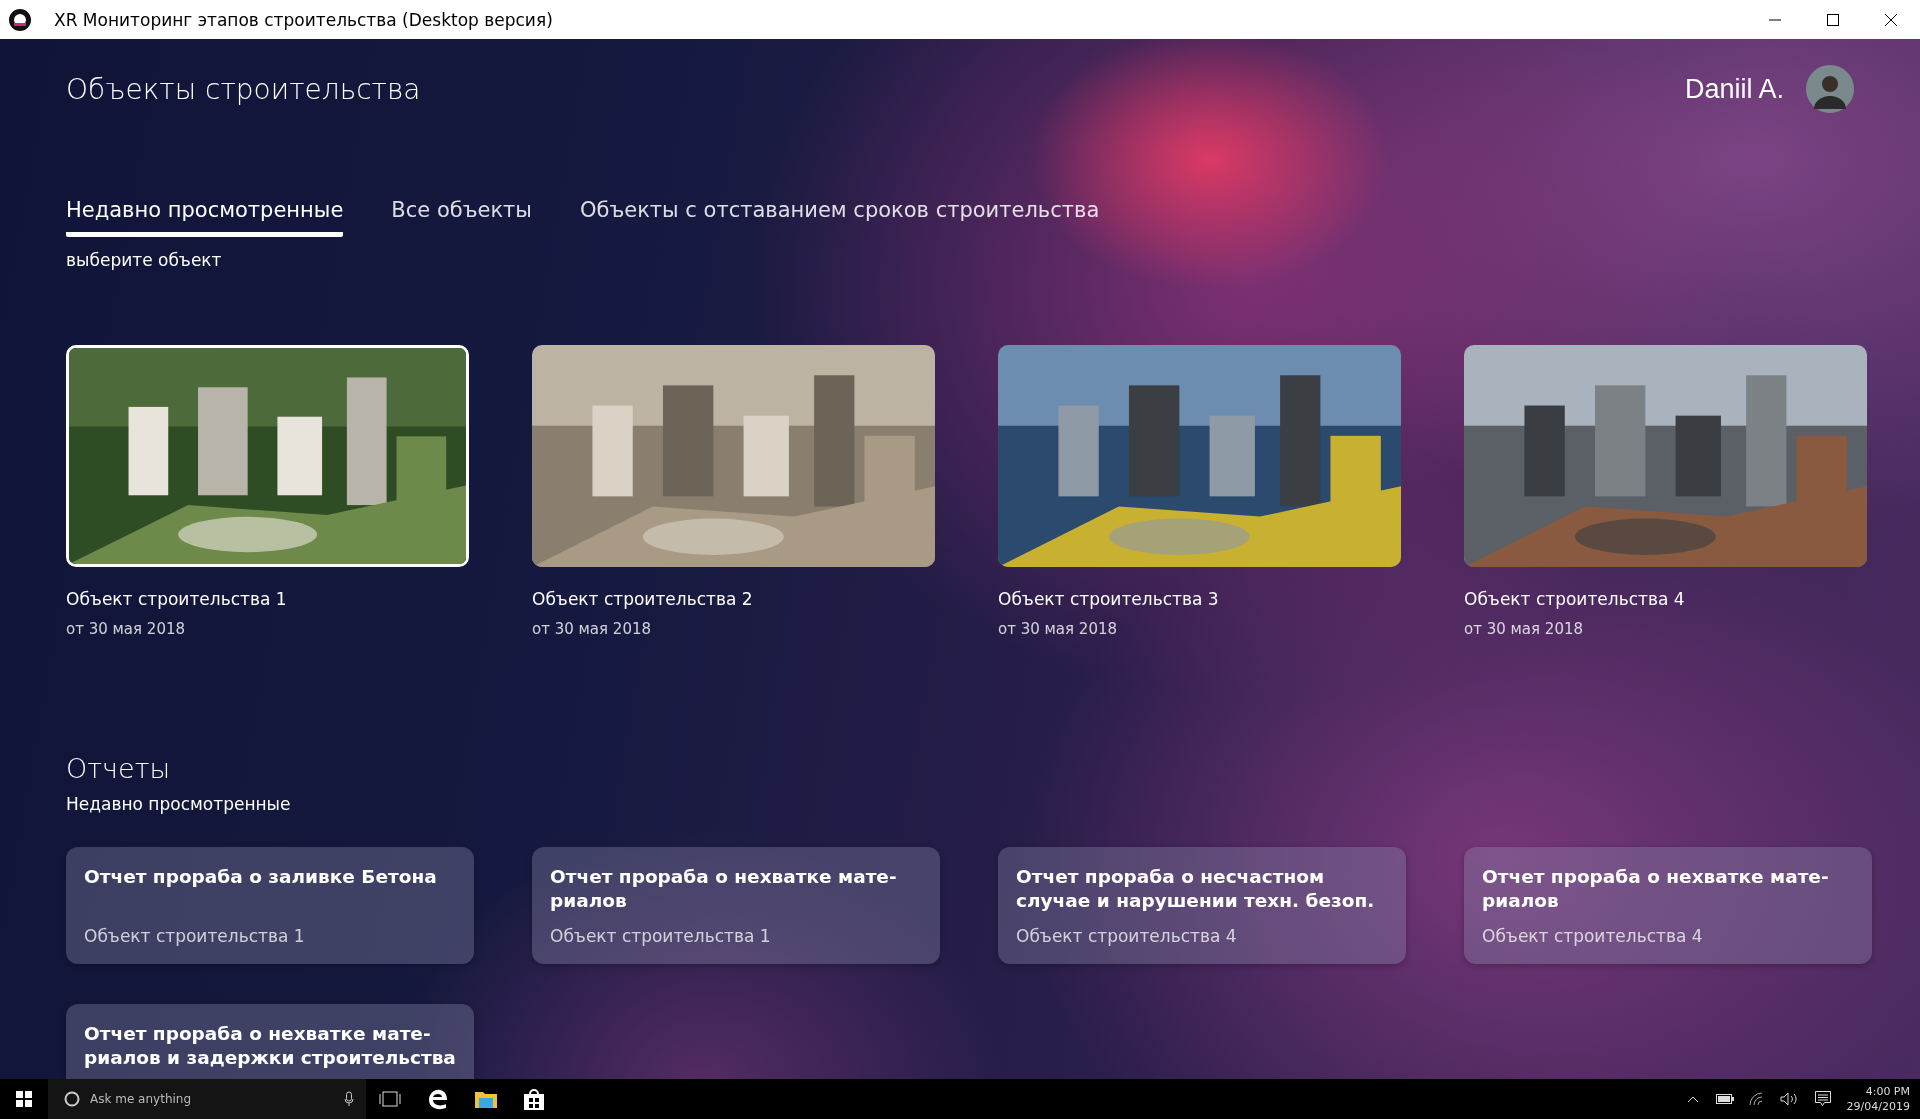 Image resolution: width=1920 pixels, height=1119 pixels. Describe the element at coordinates (141, 1099) in the screenshot. I see `search-placeholder: Ask me anything` at that location.